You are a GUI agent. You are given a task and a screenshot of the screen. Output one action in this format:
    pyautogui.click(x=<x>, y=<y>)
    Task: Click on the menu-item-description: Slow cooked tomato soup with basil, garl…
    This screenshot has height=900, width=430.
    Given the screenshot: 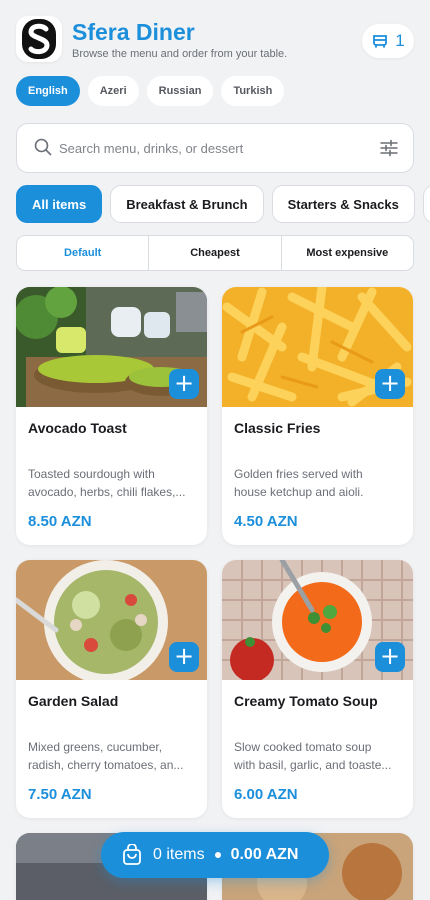 What is the action you would take?
    pyautogui.click(x=313, y=756)
    